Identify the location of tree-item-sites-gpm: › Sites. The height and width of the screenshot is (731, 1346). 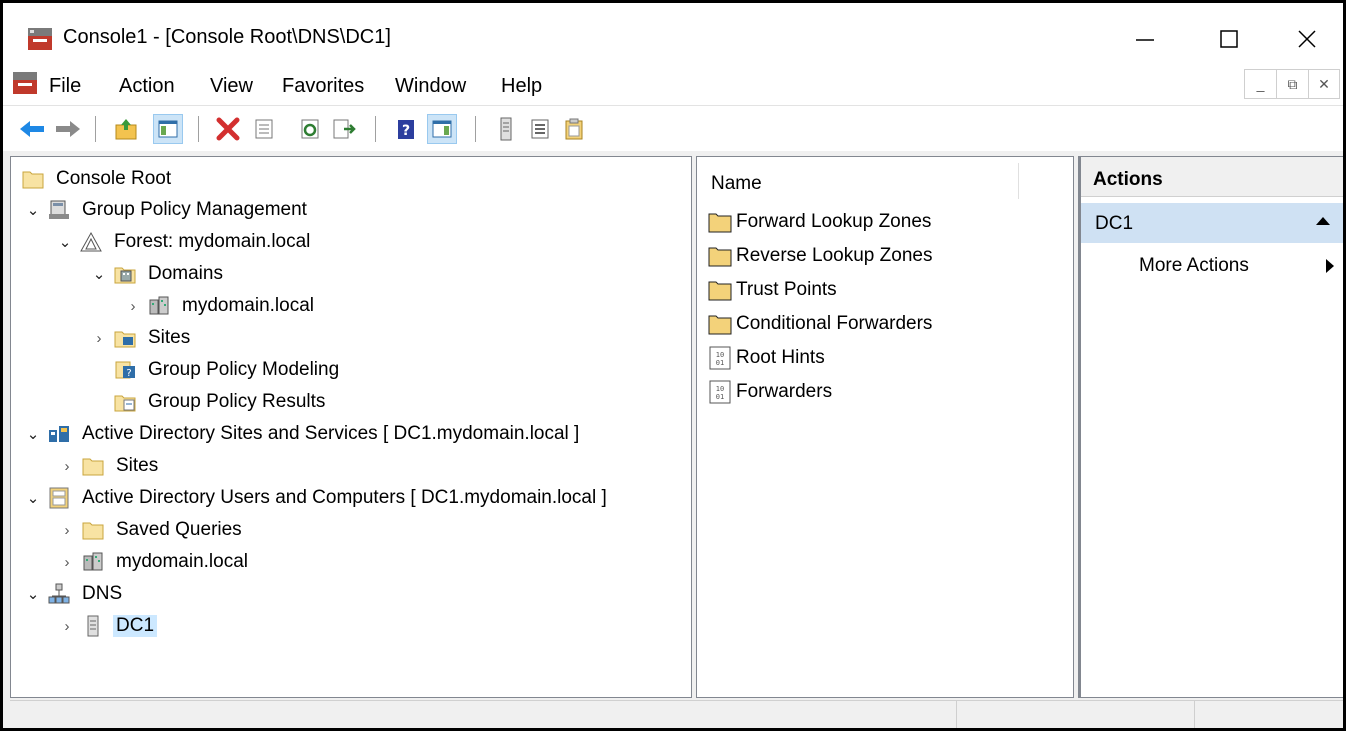
(142, 338).